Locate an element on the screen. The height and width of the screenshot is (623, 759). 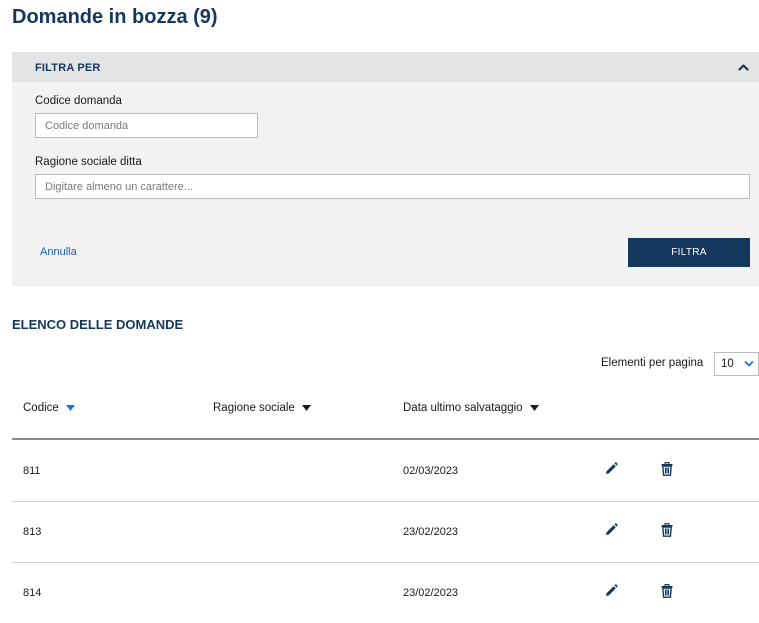
column-header-label: Ragione sociale is located at coordinates (254, 408).